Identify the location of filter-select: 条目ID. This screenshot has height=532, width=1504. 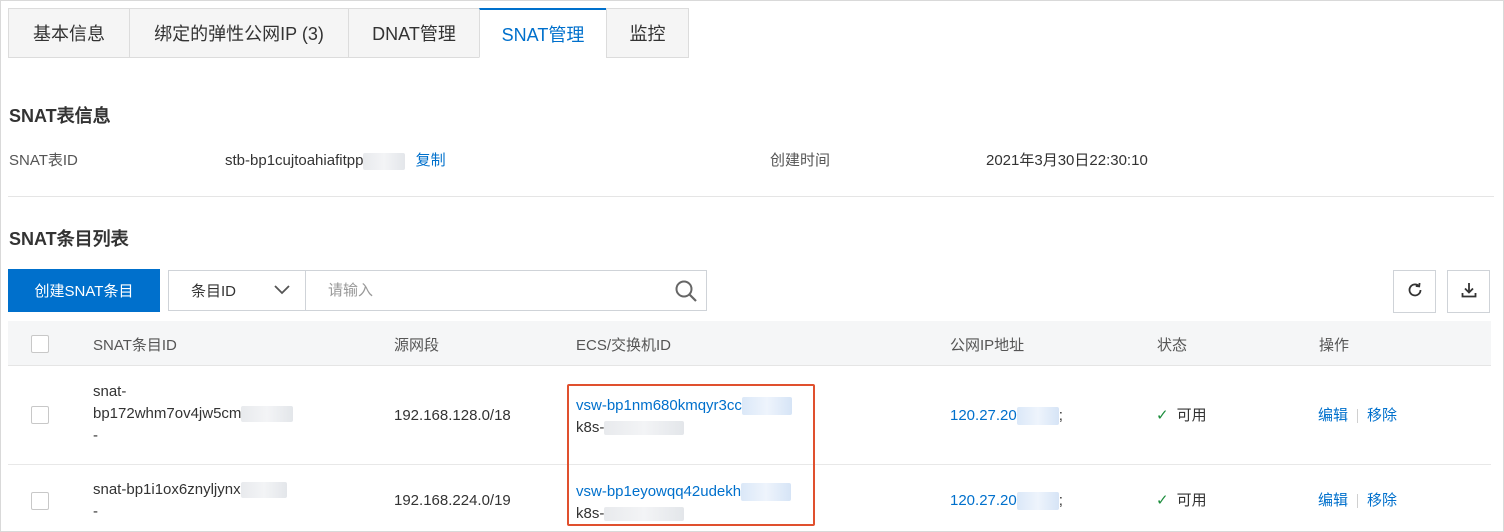
(237, 290).